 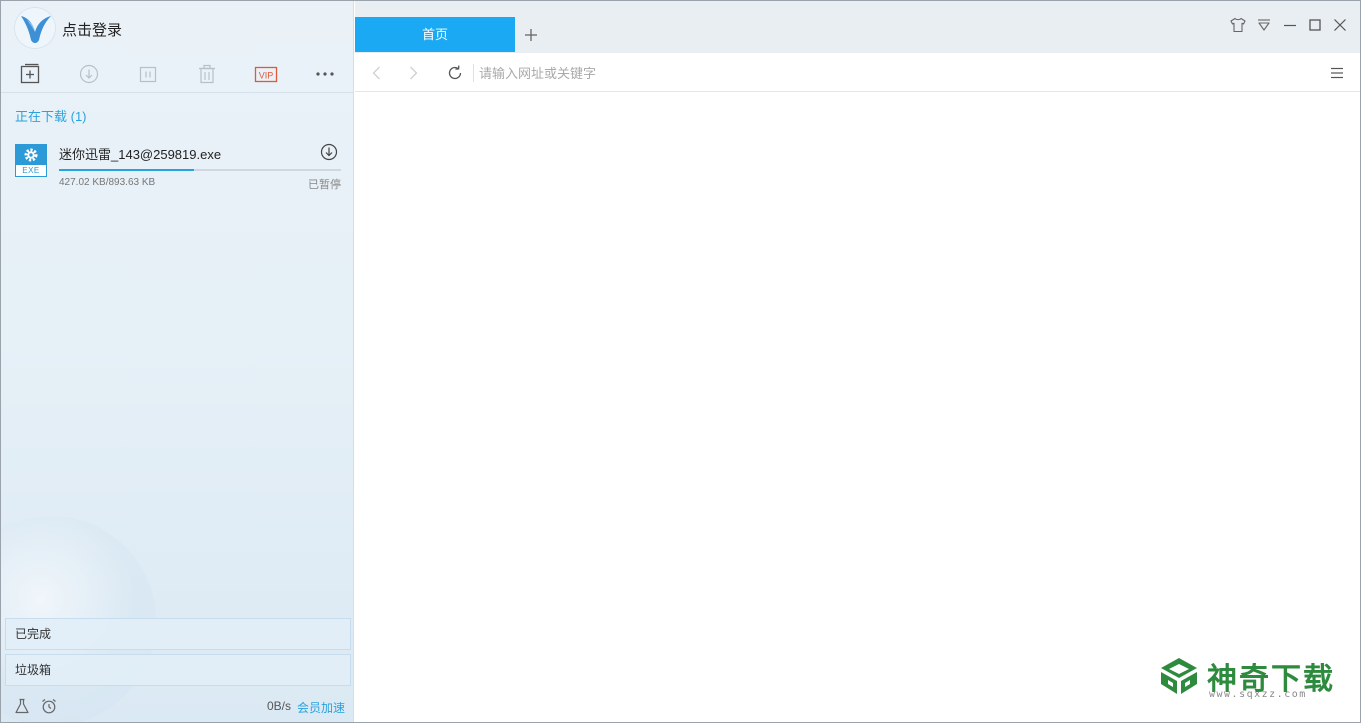 I want to click on resume-download-button, so click(x=329, y=152).